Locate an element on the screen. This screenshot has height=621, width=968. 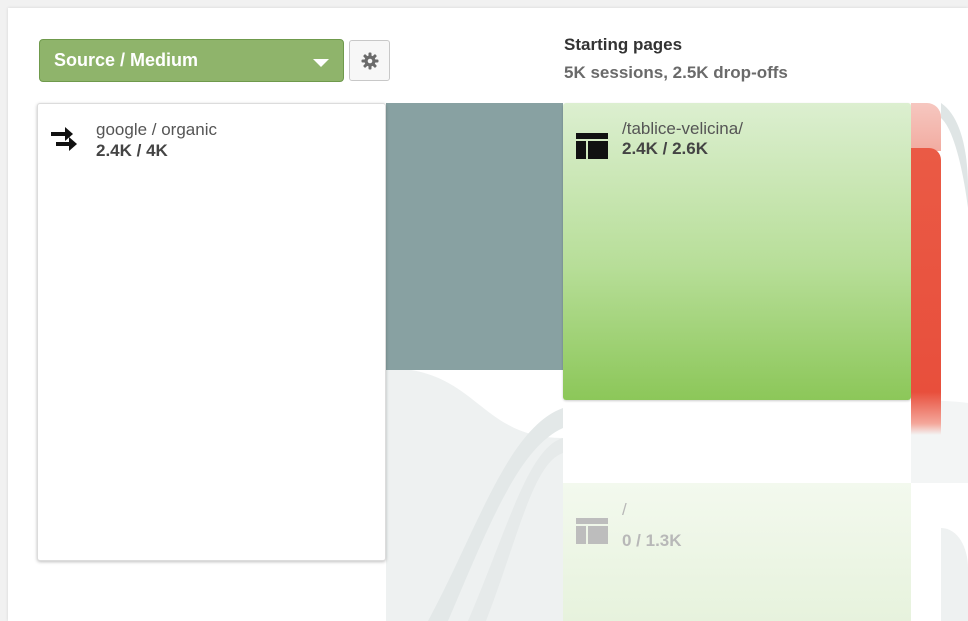
dropoff-bar-top is located at coordinates (926, 127).